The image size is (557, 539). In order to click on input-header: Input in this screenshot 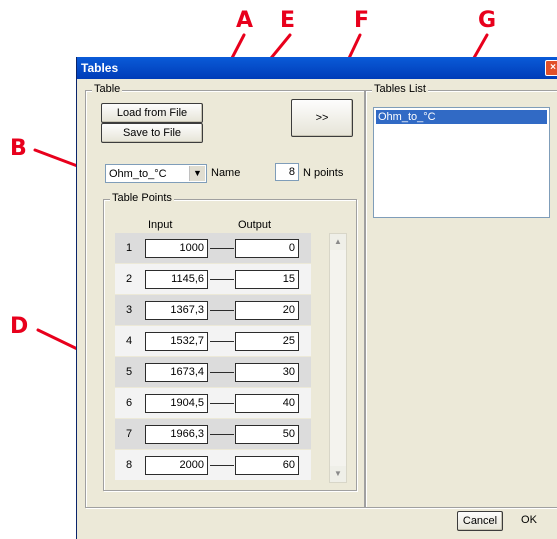, I will do `click(160, 225)`.